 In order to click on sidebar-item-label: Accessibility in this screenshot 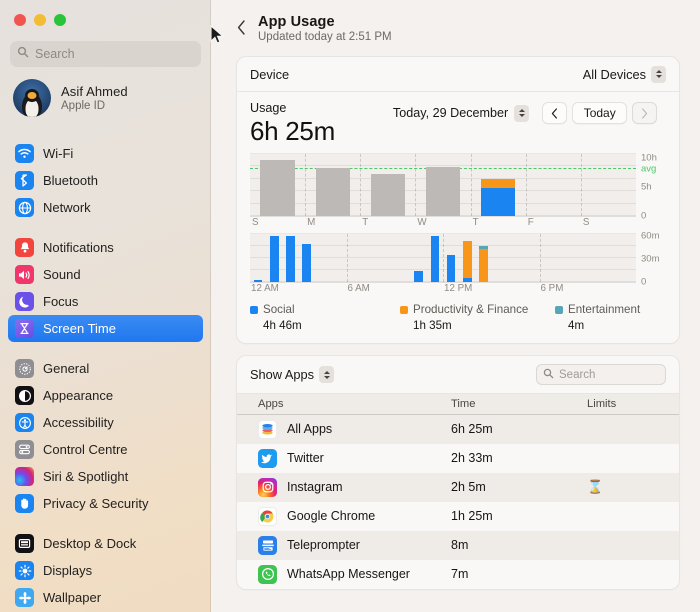, I will do `click(78, 422)`.